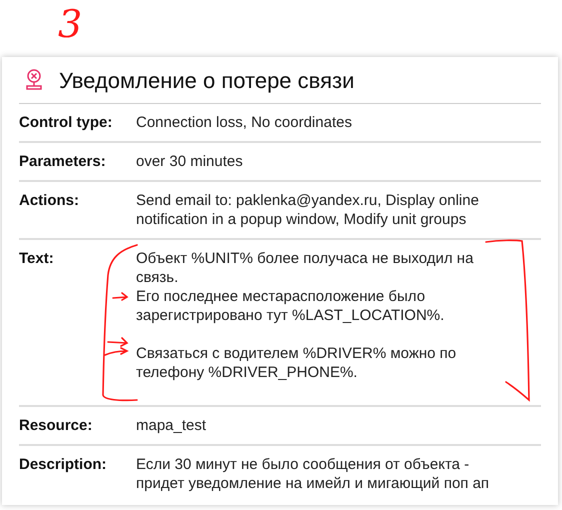 This screenshot has height=510, width=562. Describe the element at coordinates (62, 161) in the screenshot. I see `field-label: Parameters:` at that location.